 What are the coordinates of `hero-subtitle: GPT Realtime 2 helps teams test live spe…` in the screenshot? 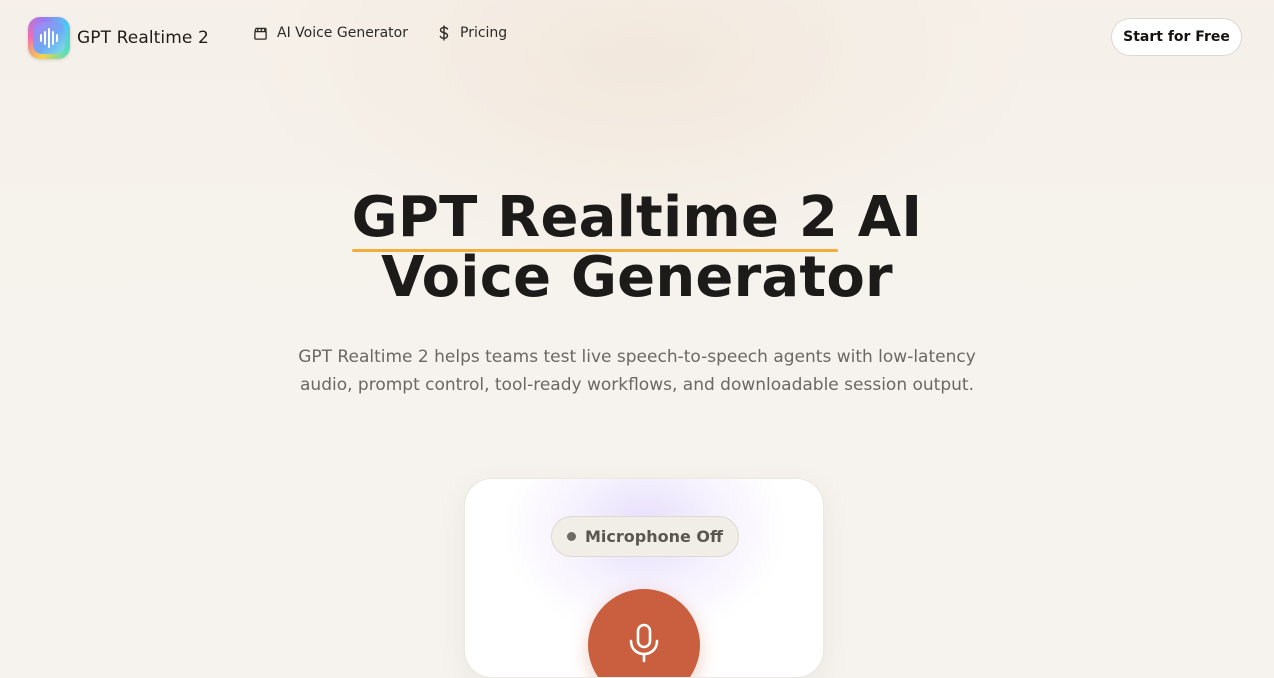 It's located at (637, 371).